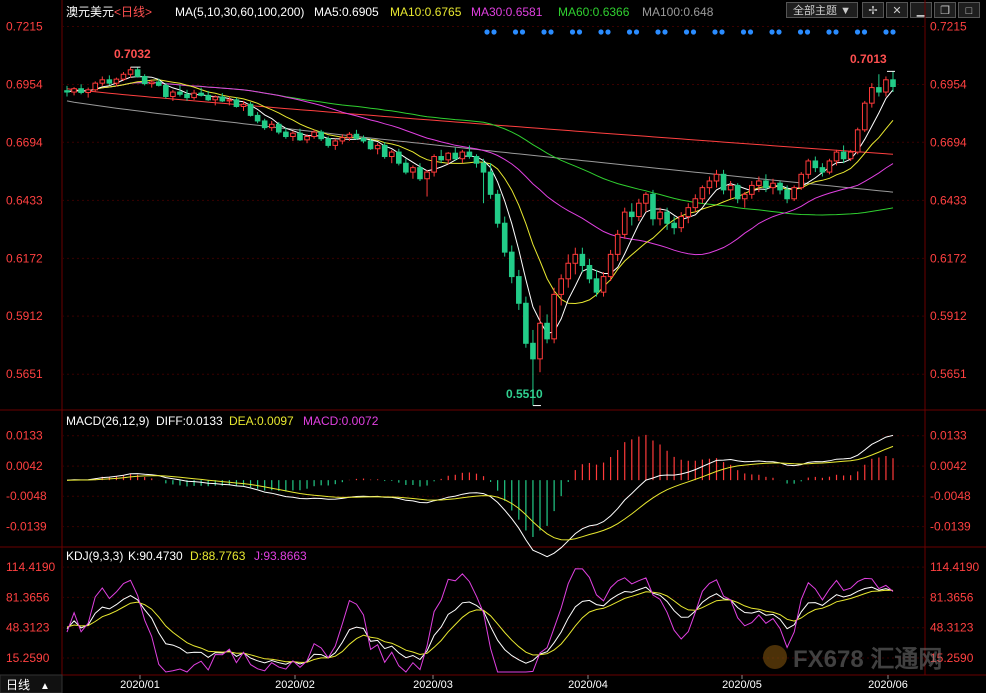 The height and width of the screenshot is (693, 986). What do you see at coordinates (28, 628) in the screenshot?
I see `kdj-tick-left: 48.3123` at bounding box center [28, 628].